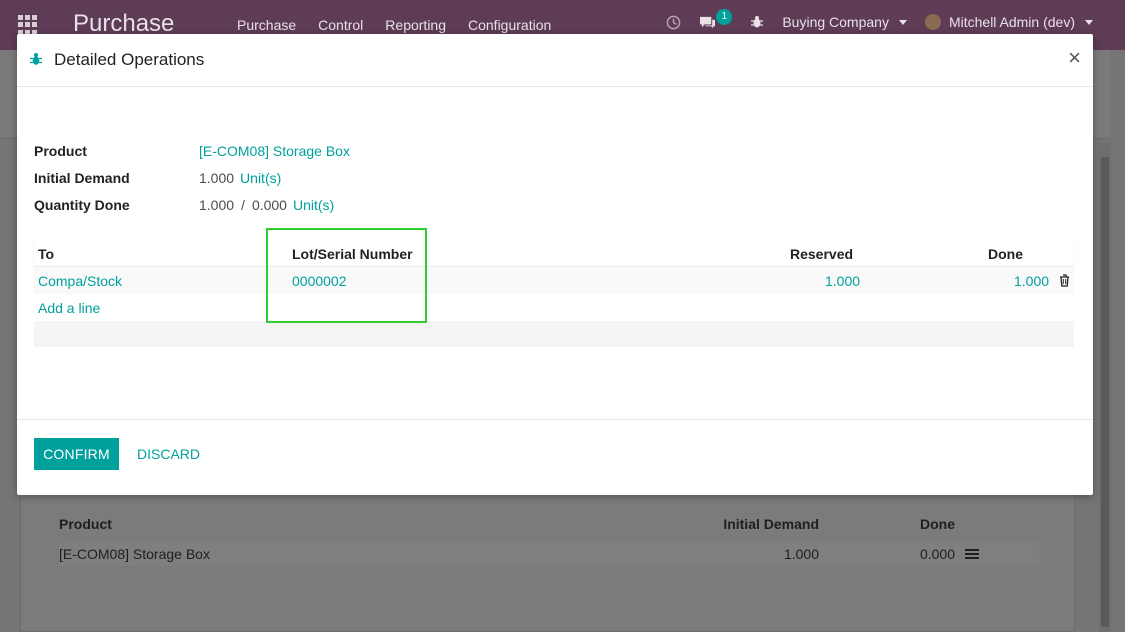  Describe the element at coordinates (69, 308) in the screenshot. I see `add-line-link: Add a line` at that location.